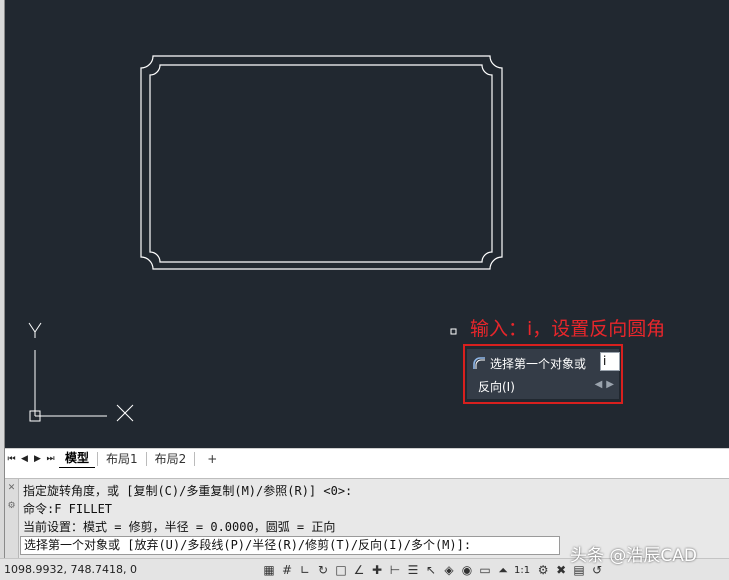 The height and width of the screenshot is (580, 729). What do you see at coordinates (11, 506) in the screenshot?
I see `settings-icon: ⚙` at bounding box center [11, 506].